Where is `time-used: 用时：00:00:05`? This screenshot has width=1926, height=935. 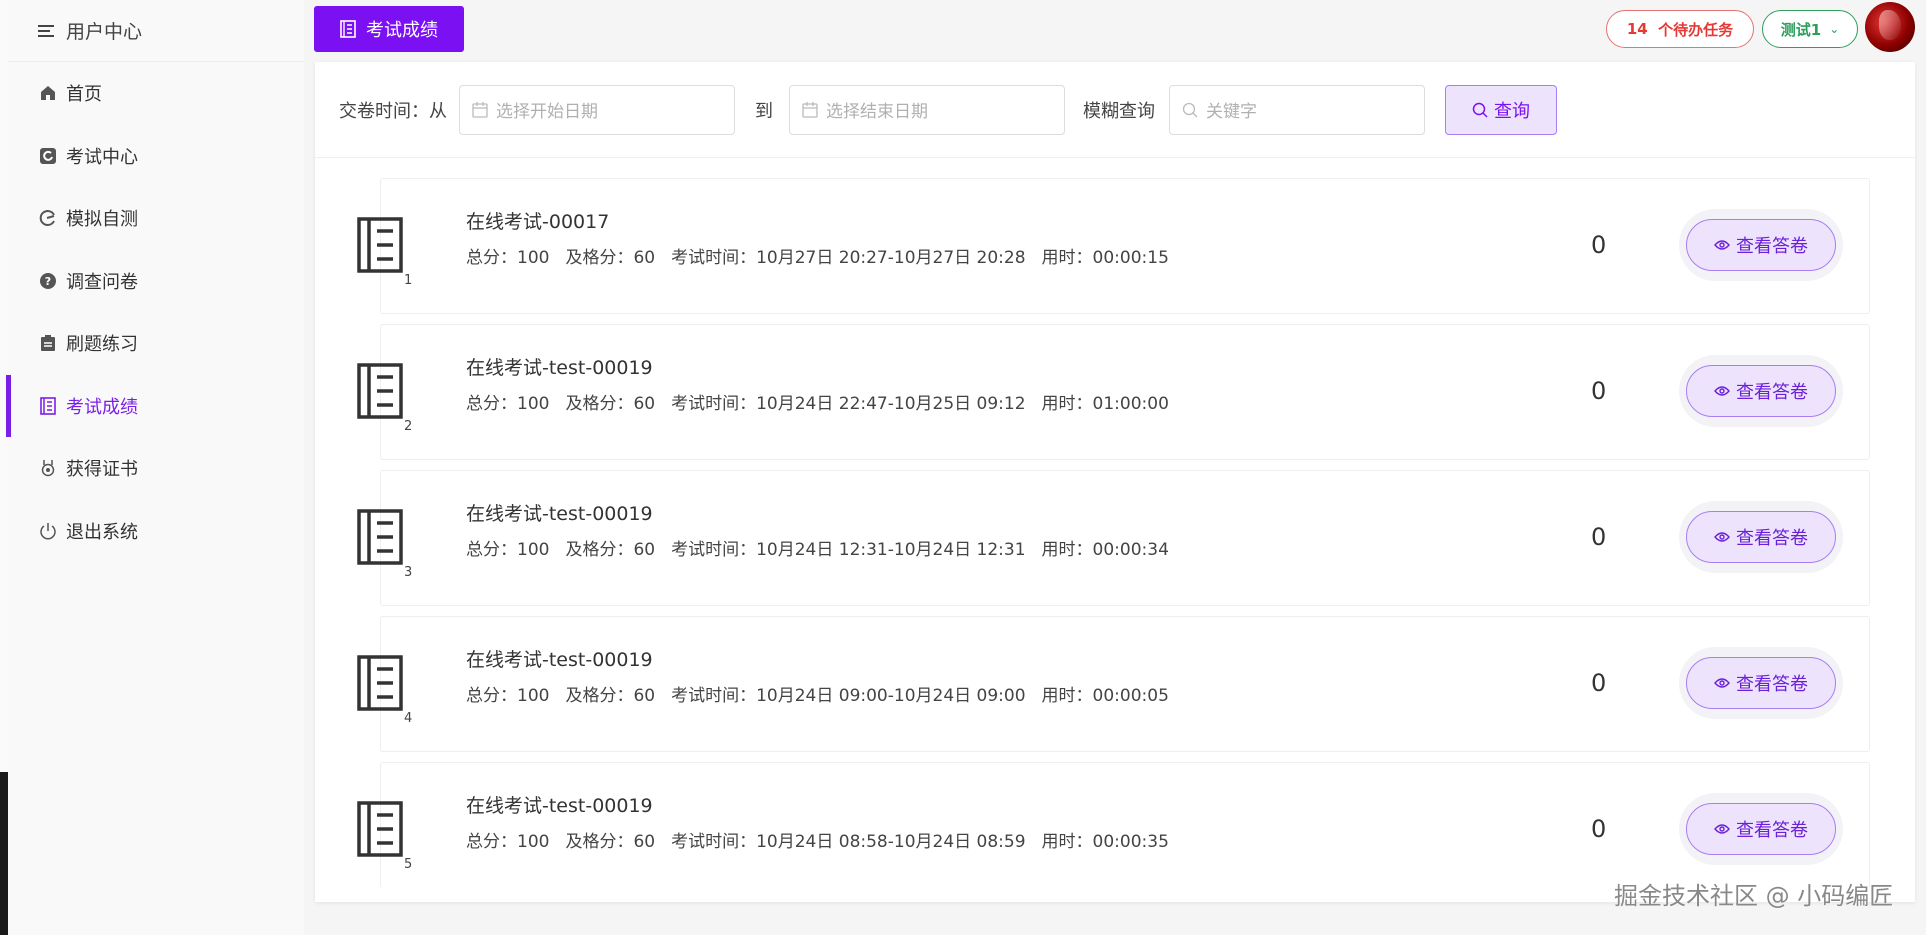
time-used: 用时：00:00:05 is located at coordinates (1105, 696).